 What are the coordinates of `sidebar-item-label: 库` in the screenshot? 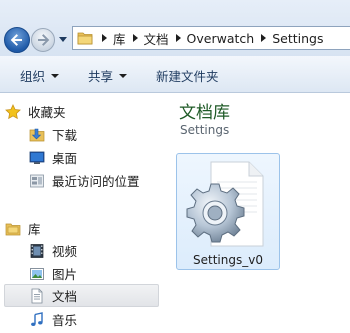 It's located at (34, 229).